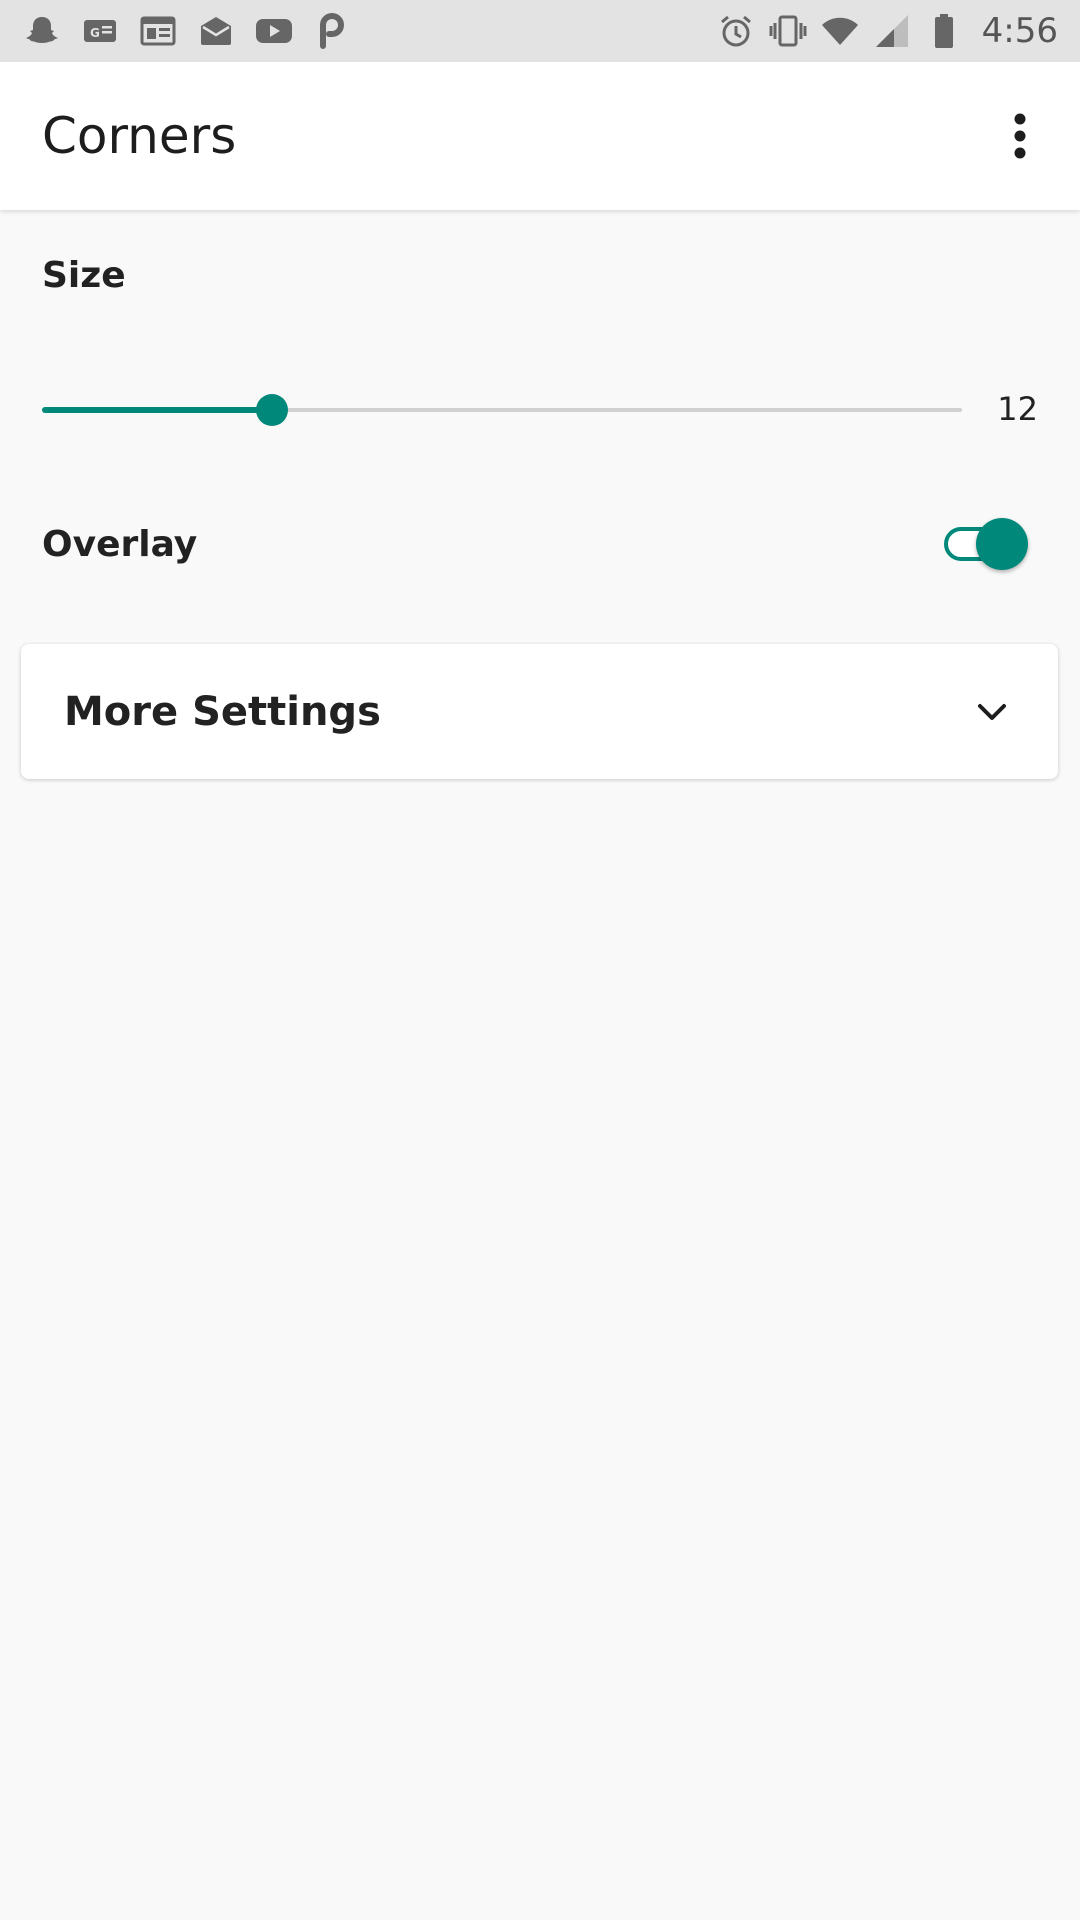 The height and width of the screenshot is (1920, 1080). What do you see at coordinates (139, 136) in the screenshot?
I see `page-title: Corners` at bounding box center [139, 136].